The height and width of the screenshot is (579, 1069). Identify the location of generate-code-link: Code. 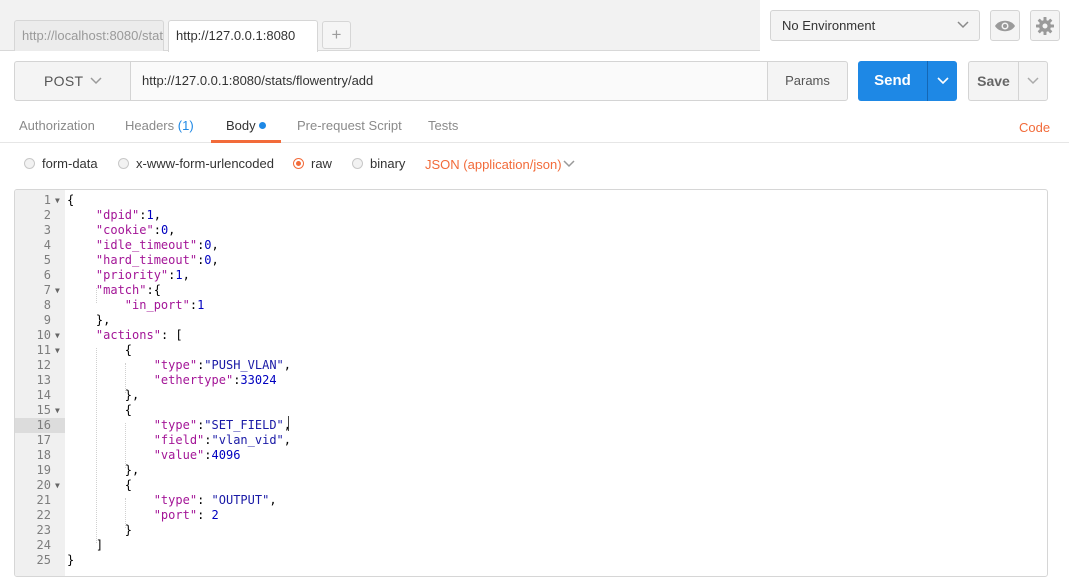
(1034, 127).